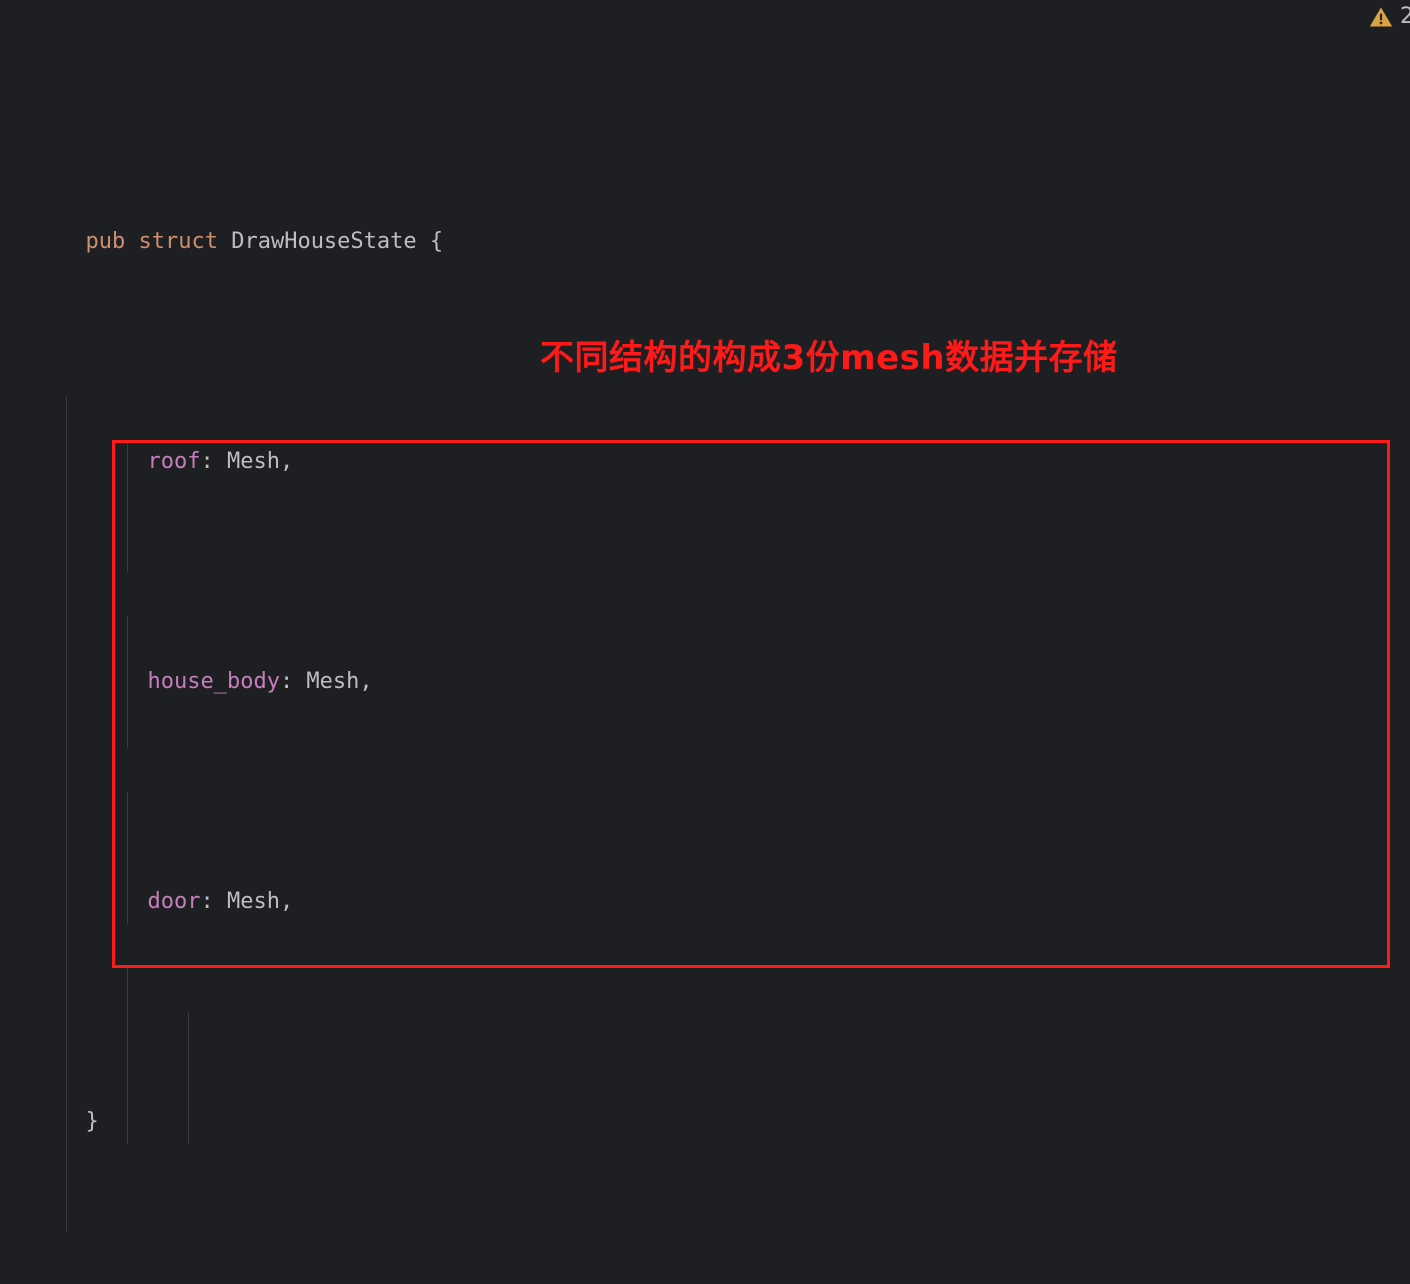 Image resolution: width=1410 pixels, height=1284 pixels. What do you see at coordinates (705, 215) in the screenshot?
I see `code-line: pub struct DrawHouseState {` at bounding box center [705, 215].